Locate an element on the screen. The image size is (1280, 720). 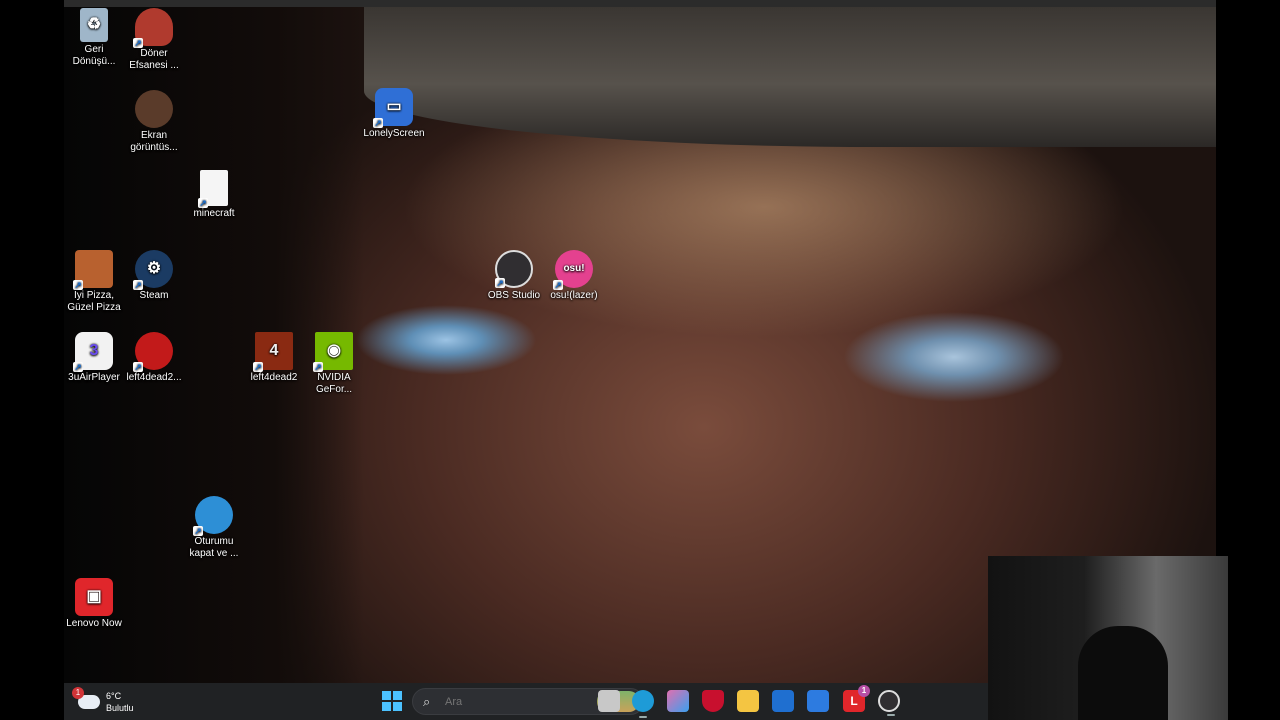
desktop-icon-label: Lenovo Now is located at coordinates (94, 623).